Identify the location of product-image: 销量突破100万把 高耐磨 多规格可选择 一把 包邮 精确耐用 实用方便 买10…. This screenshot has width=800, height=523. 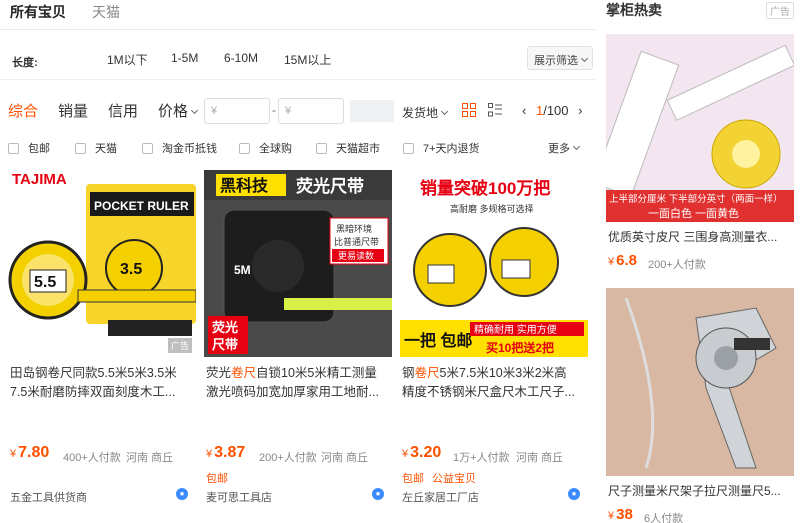
(494, 263).